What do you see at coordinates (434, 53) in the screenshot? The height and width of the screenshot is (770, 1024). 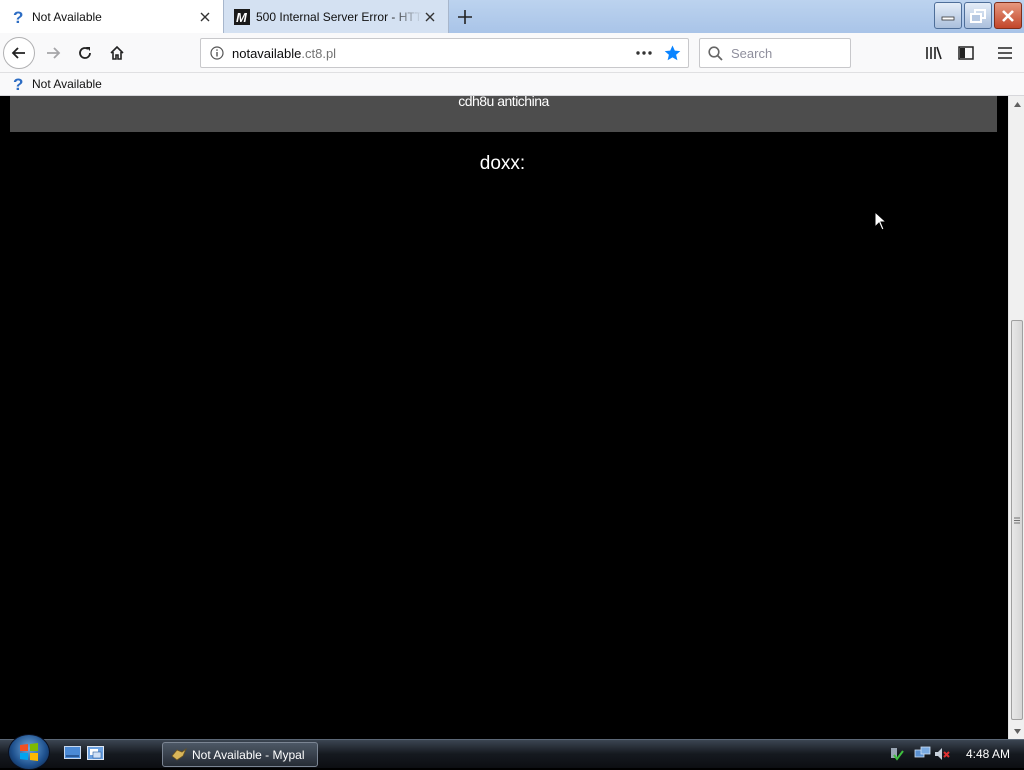 I see `url-text: notavailable.ct8.pl` at bounding box center [434, 53].